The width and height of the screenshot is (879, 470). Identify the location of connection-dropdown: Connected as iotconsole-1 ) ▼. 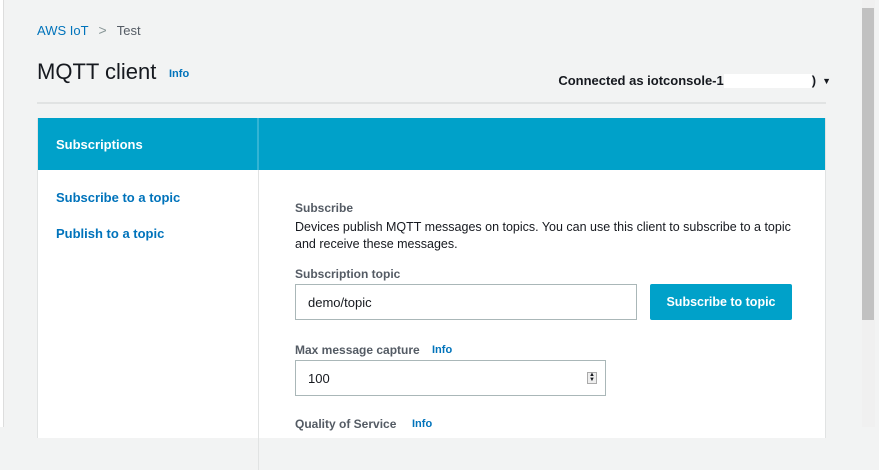
(694, 80).